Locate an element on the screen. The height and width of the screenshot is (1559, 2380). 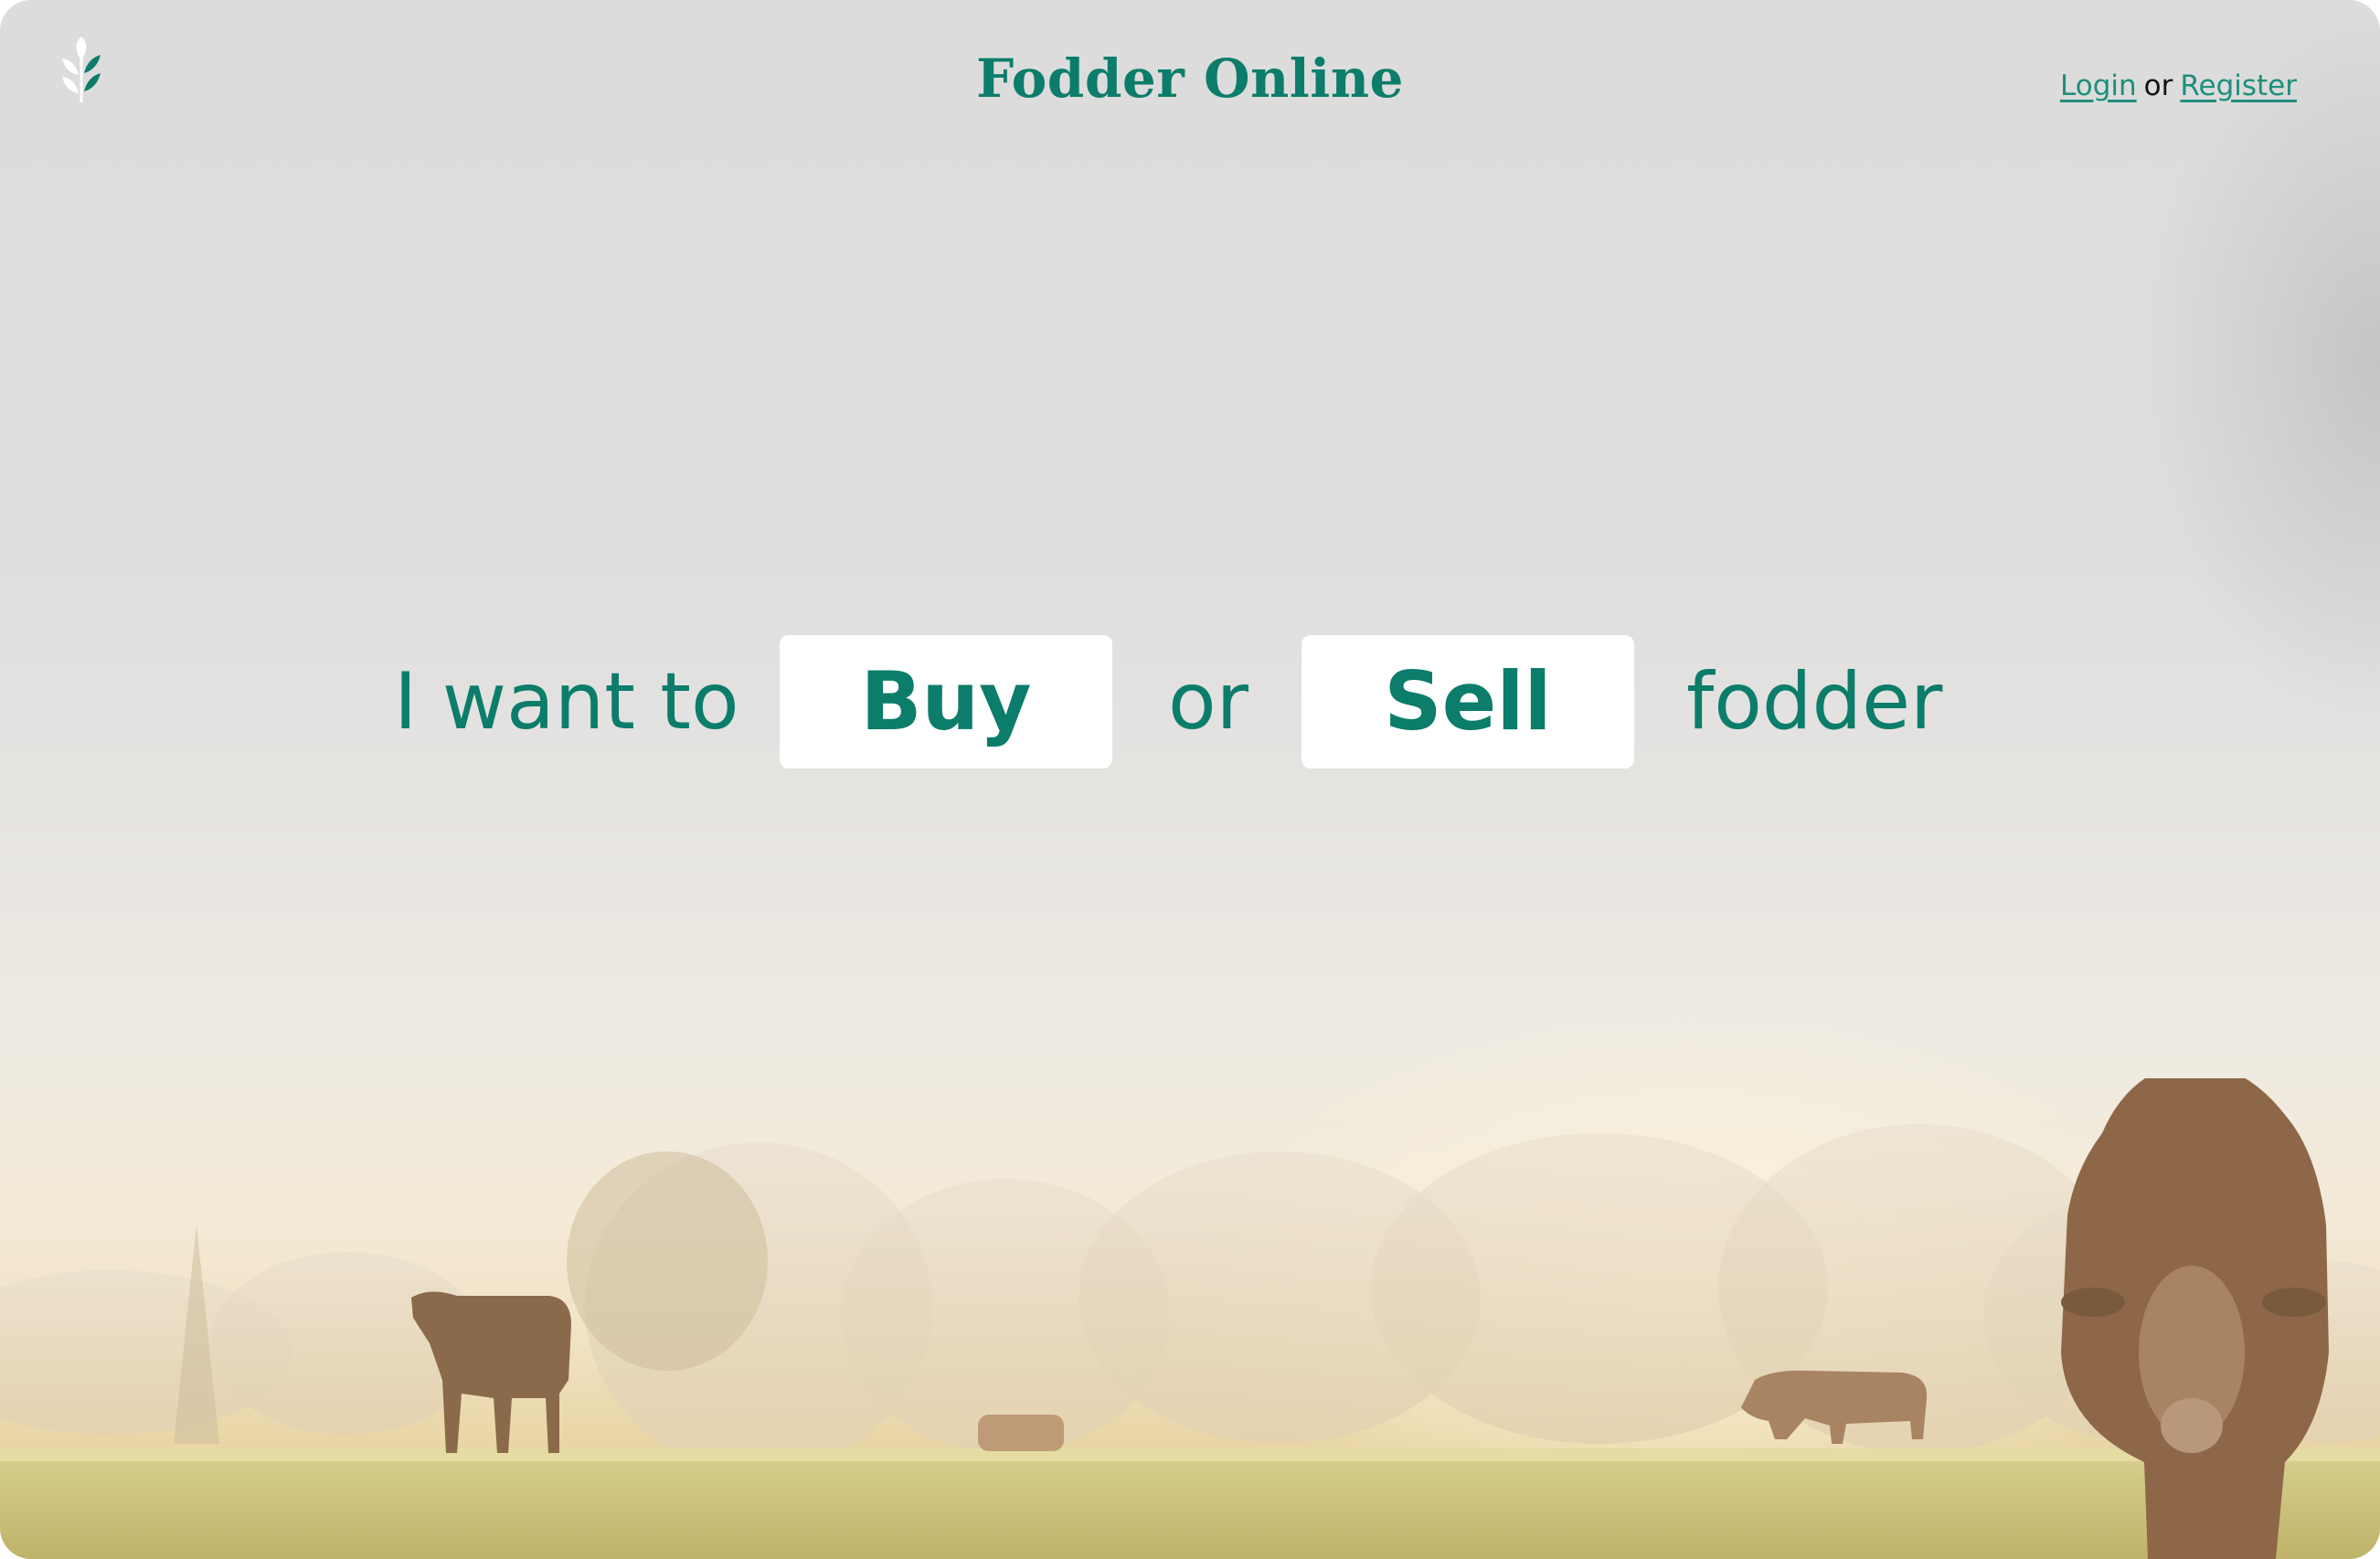
page-title: Fodder Online is located at coordinates (1190, 79).